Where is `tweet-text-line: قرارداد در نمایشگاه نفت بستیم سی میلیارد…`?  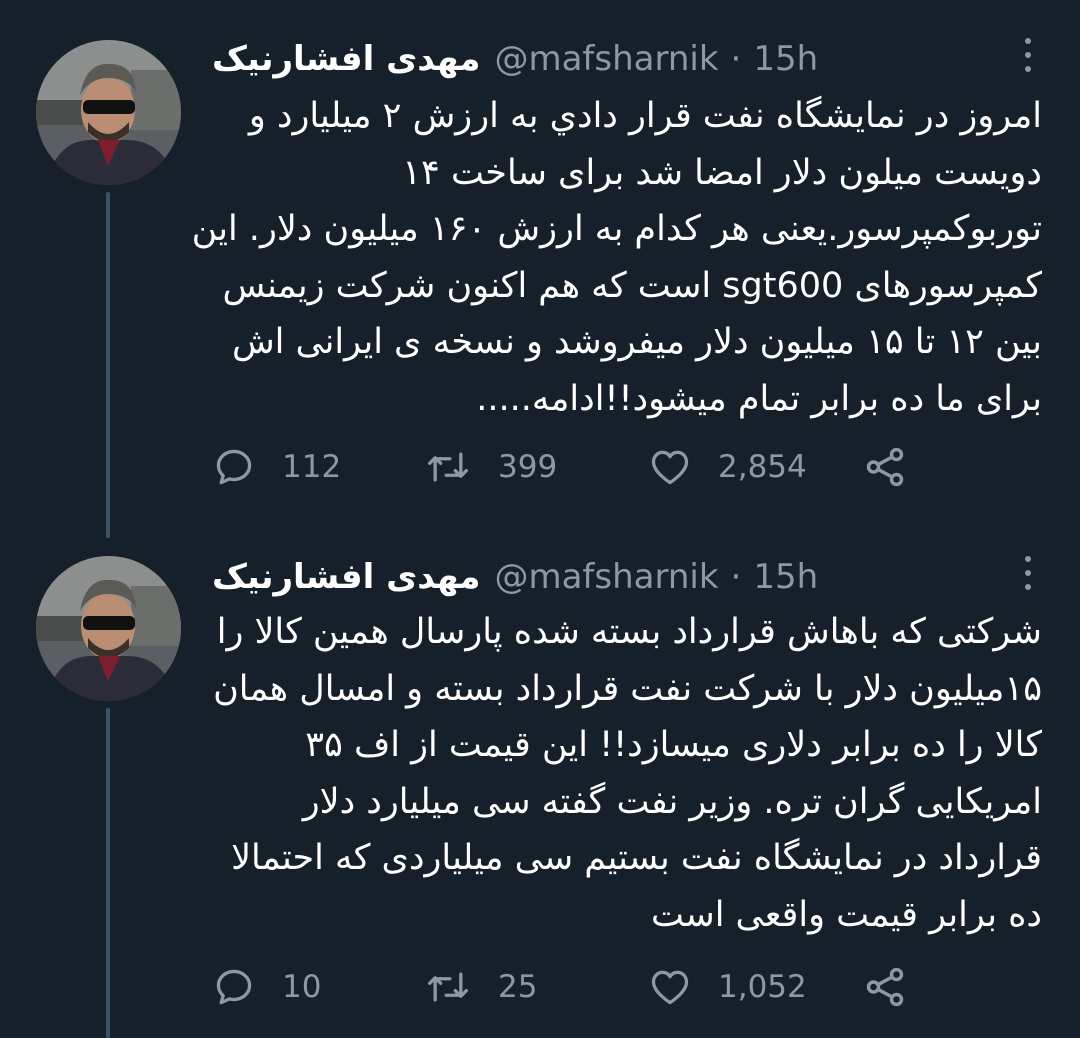
tweet-text-line: قرارداد در نمایشگاه نفت بستیم سی میلیارد… is located at coordinates (636, 858).